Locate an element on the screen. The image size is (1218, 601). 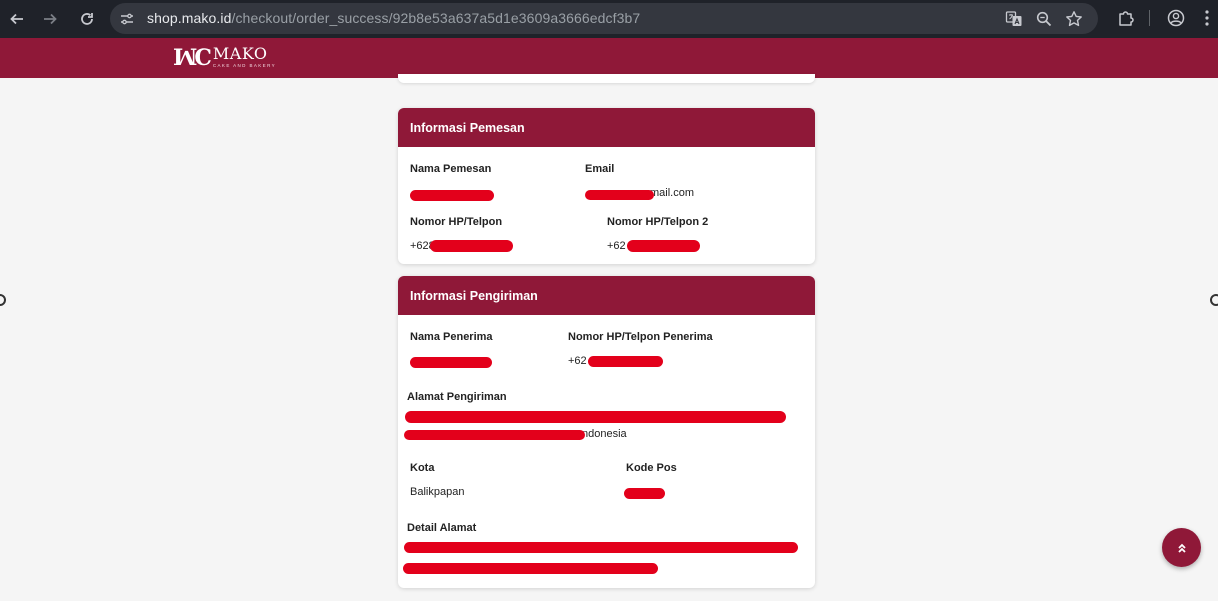
nomor-hp2-value: +62 is located at coordinates (616, 246).